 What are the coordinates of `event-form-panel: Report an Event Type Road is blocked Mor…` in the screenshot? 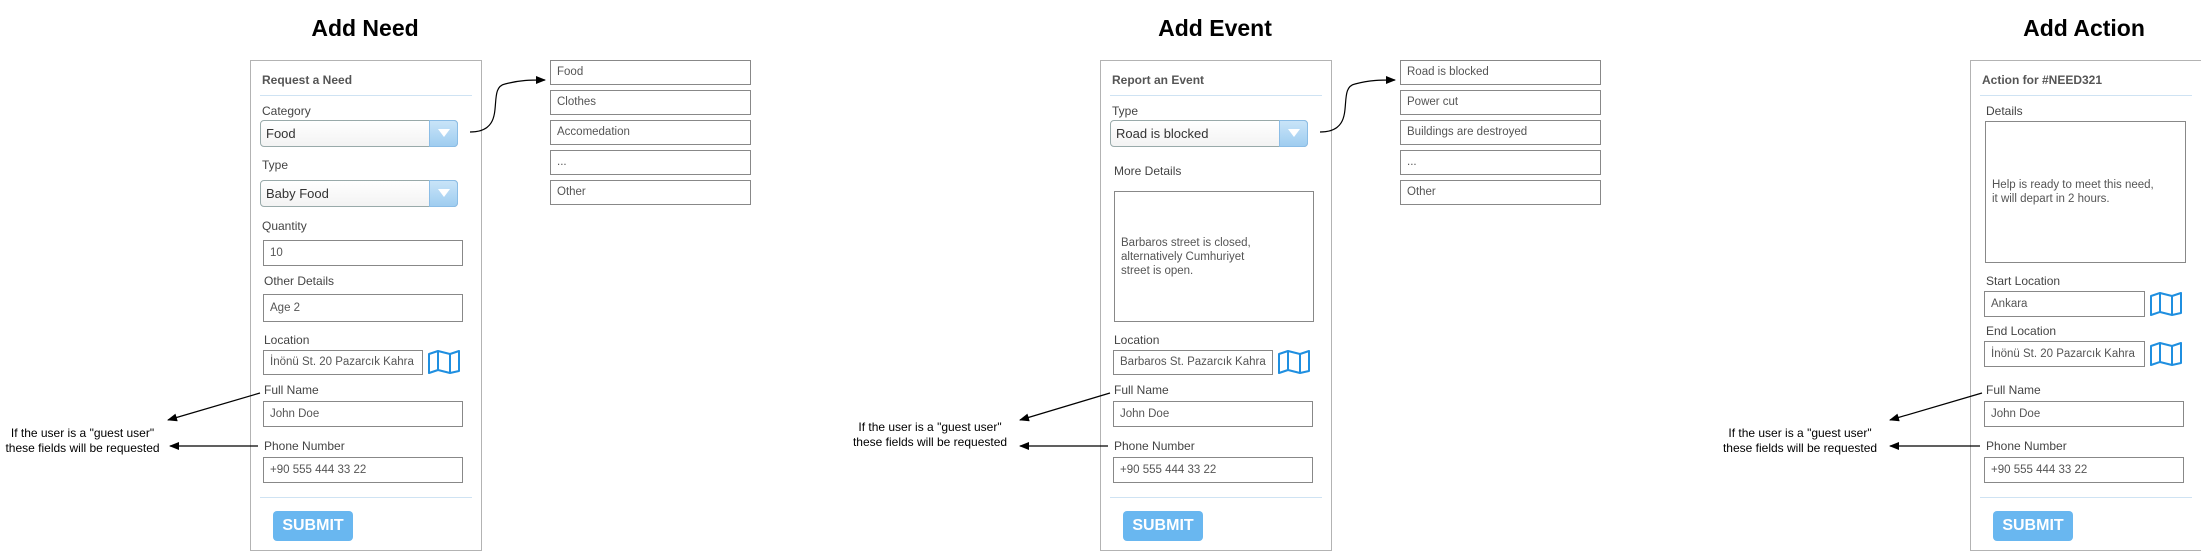 It's located at (1216, 305).